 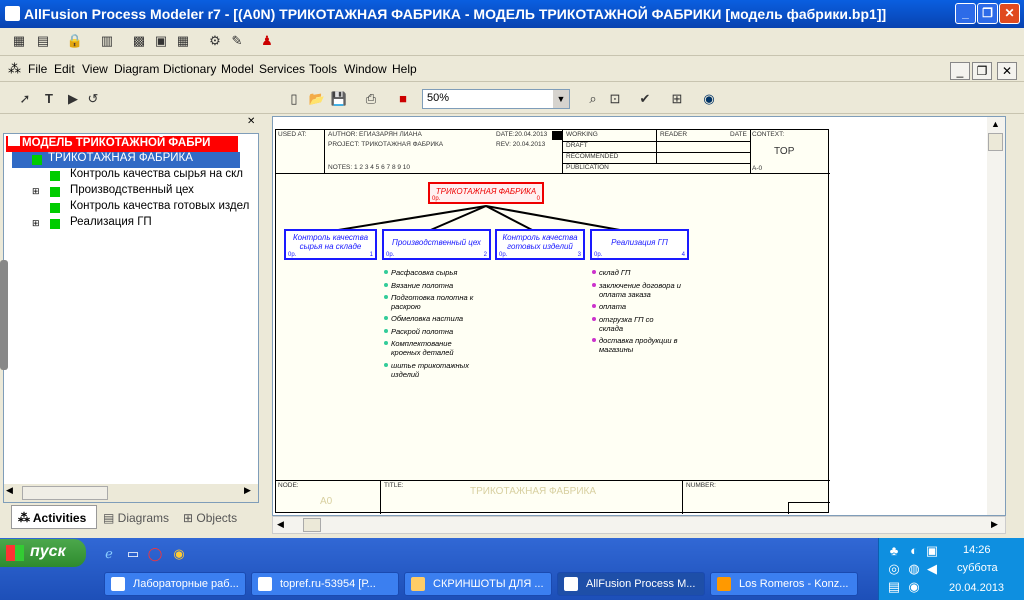 I want to click on menu-tools: Tools, so click(x=323, y=69).